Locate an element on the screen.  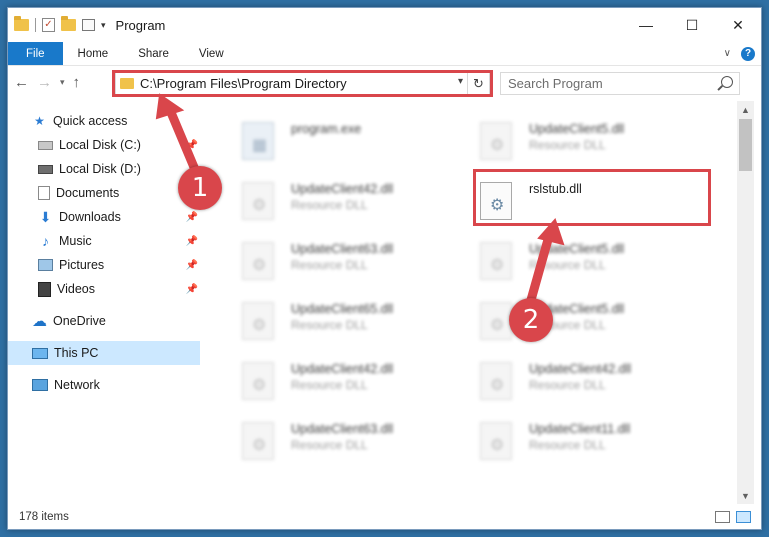
arrow-2-head is located at coordinates (551, 232).